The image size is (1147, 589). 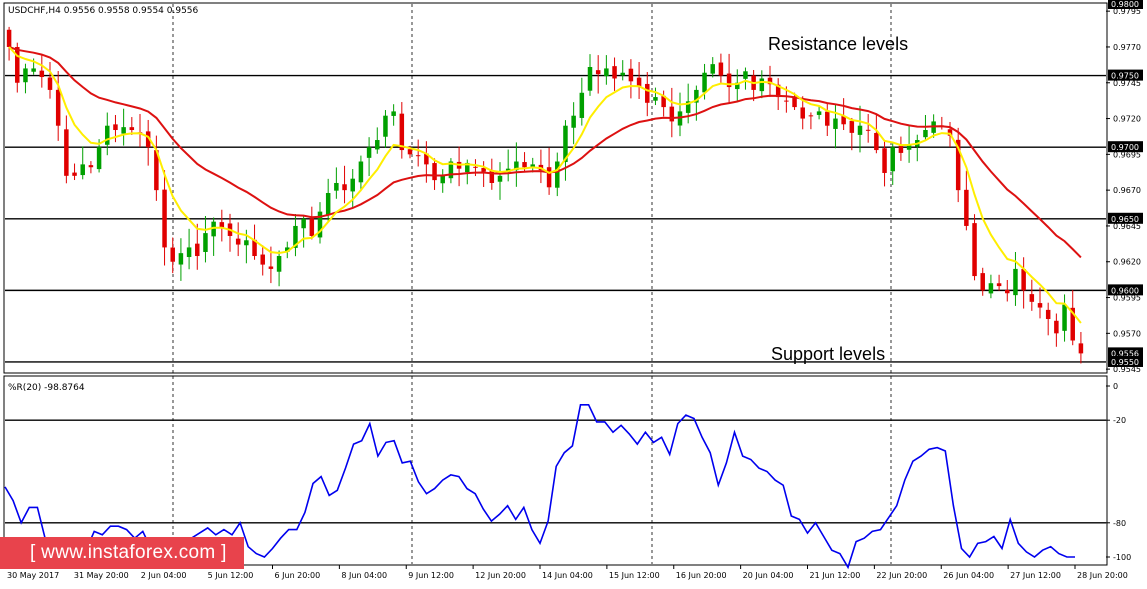 I want to click on time-tick-label: 12 Jun 20:00, so click(x=500, y=575).